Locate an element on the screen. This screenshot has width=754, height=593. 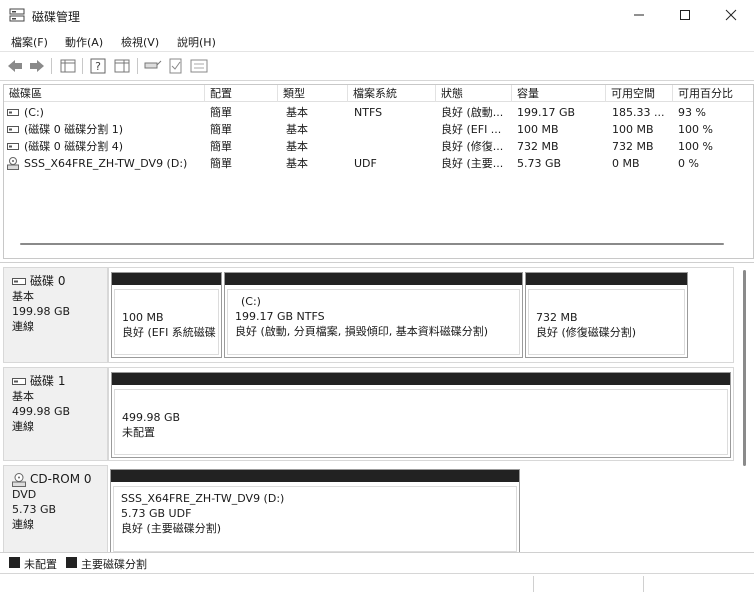
column-header-volume: 磁碟區 is located at coordinates (104, 93).